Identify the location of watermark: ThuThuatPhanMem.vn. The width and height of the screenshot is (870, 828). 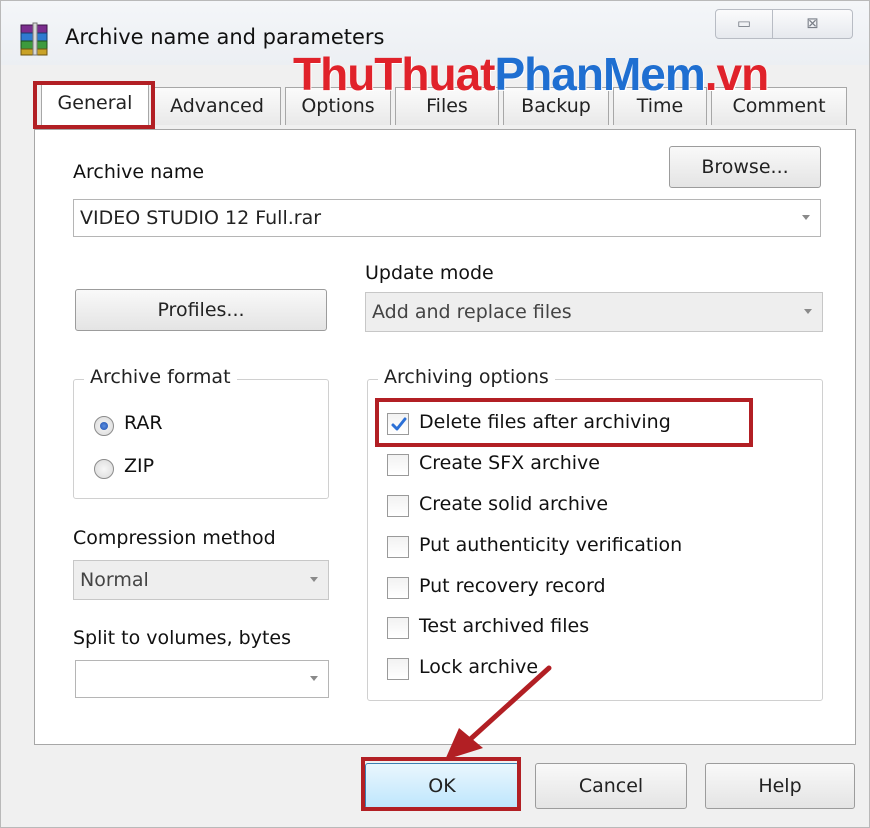
(531, 74).